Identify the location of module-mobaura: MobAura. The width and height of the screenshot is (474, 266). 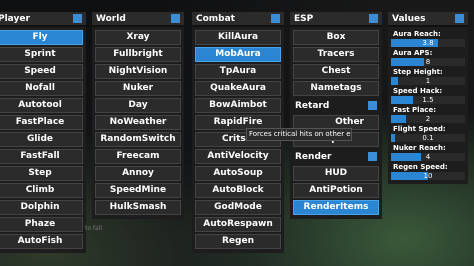
(238, 54).